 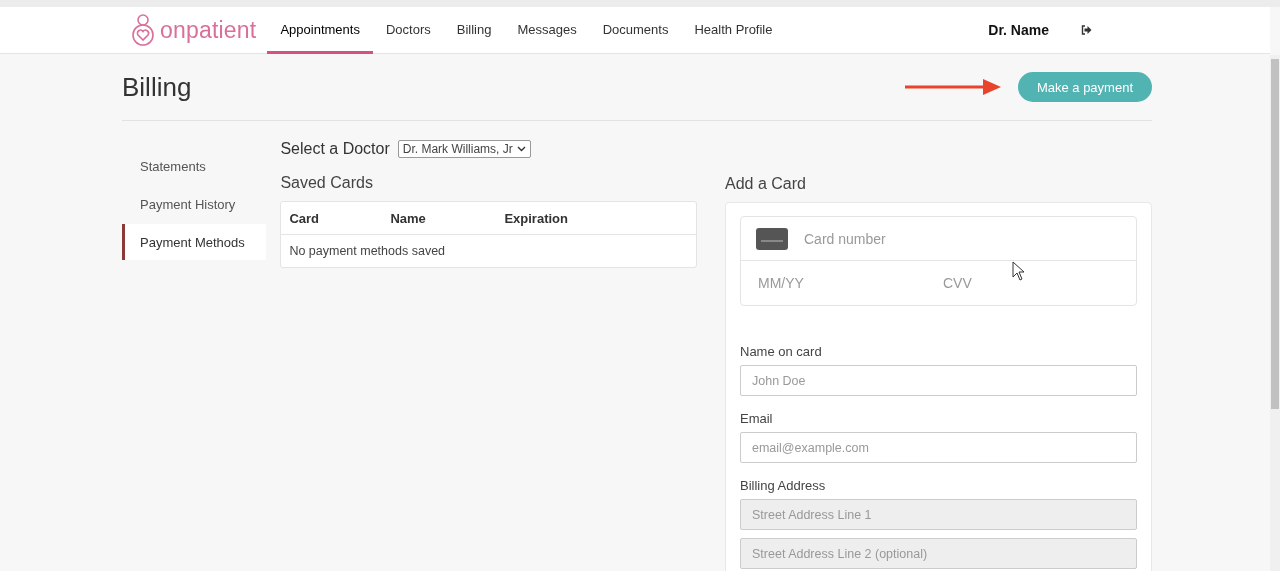 What do you see at coordinates (408, 30) in the screenshot?
I see `nav-tab: Doctors` at bounding box center [408, 30].